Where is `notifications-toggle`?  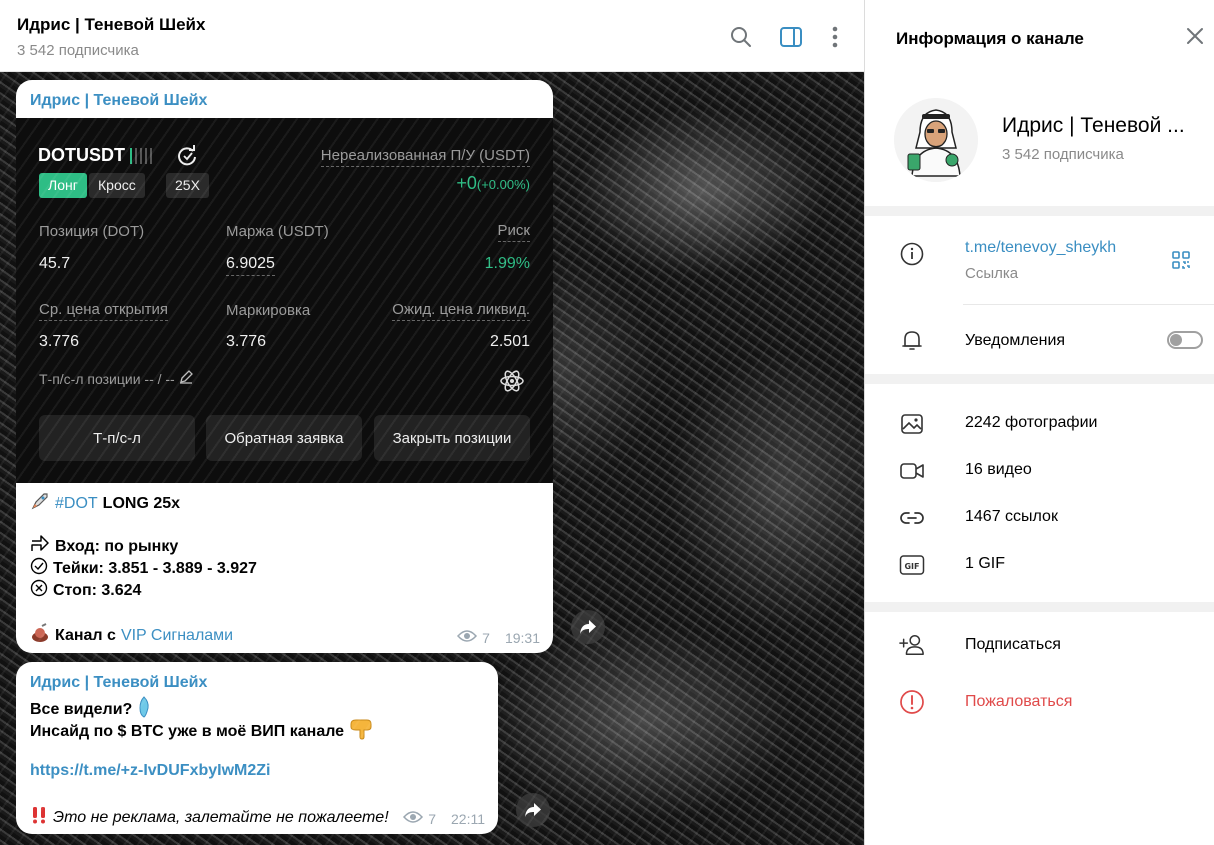
notifications-toggle is located at coordinates (1185, 340).